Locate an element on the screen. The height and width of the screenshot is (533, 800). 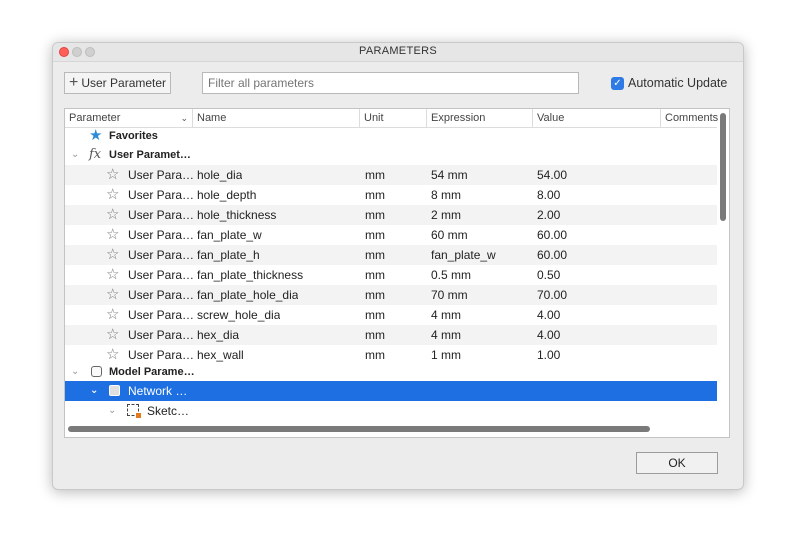
function-icon: fx is located at coordinates (95, 154).